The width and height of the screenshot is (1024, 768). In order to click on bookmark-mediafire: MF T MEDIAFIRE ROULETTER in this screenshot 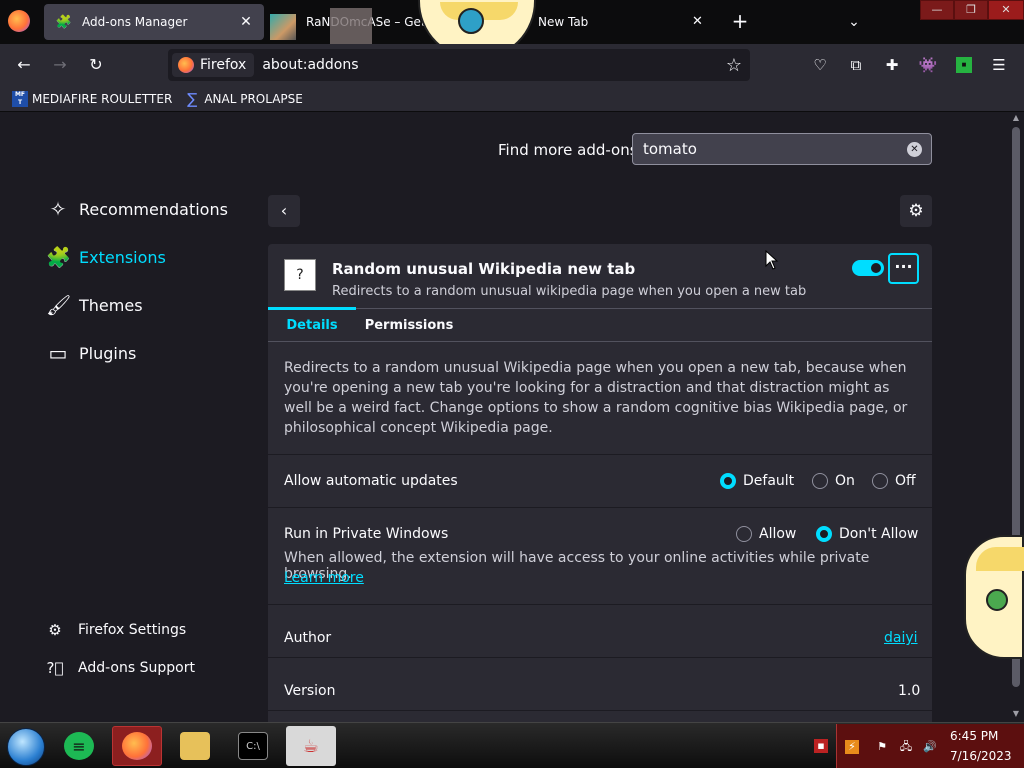, I will do `click(92, 98)`.